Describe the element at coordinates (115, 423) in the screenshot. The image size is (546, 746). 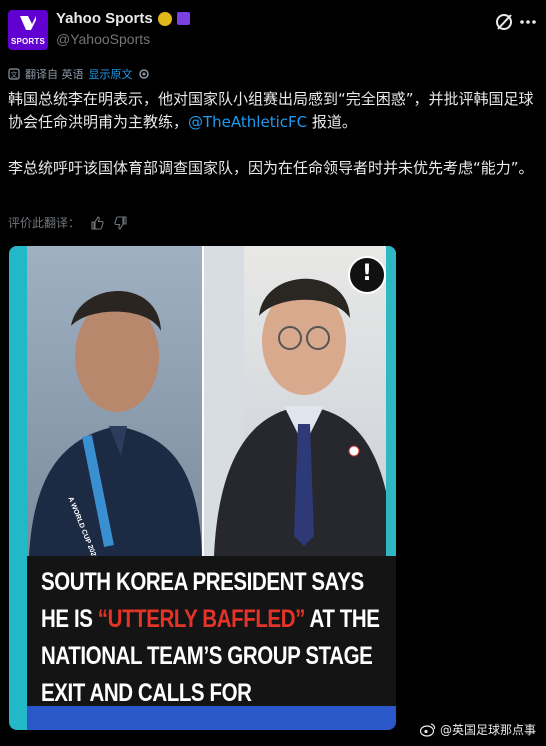
I see `coach-figure` at that location.